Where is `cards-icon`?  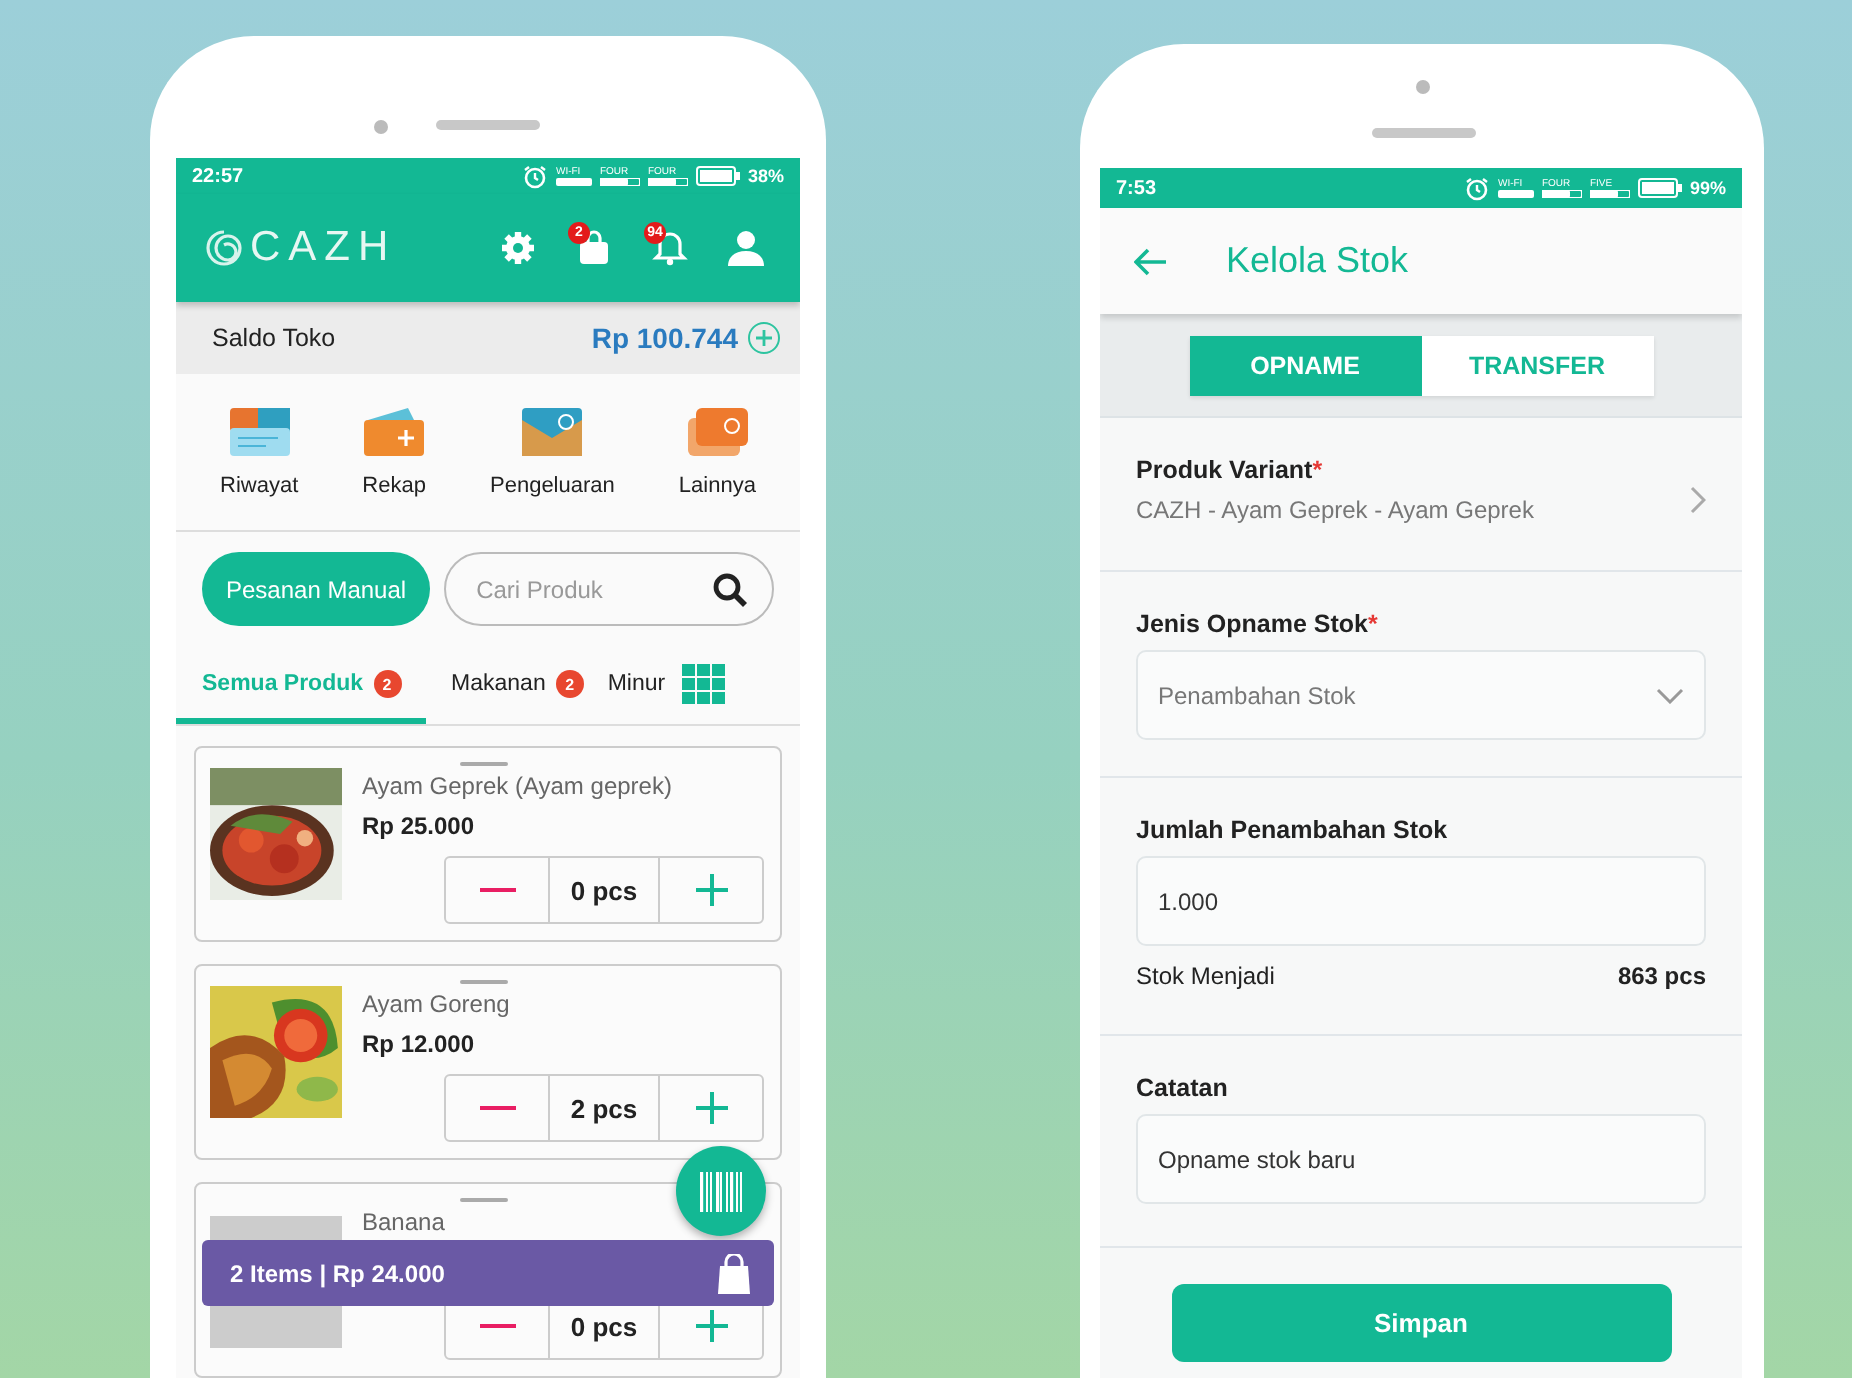
cards-icon is located at coordinates (717, 431).